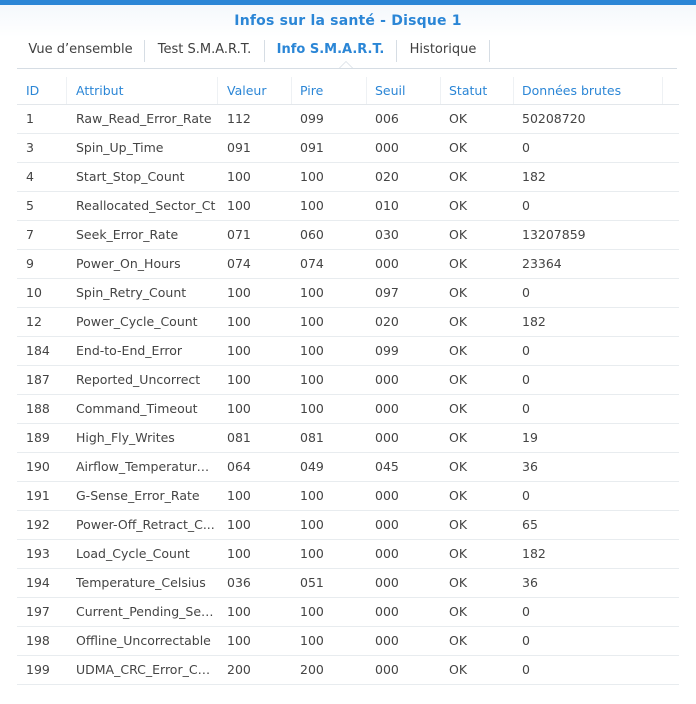 The width and height of the screenshot is (696, 704). What do you see at coordinates (479, 90) in the screenshot?
I see `column-header-status: Statut` at bounding box center [479, 90].